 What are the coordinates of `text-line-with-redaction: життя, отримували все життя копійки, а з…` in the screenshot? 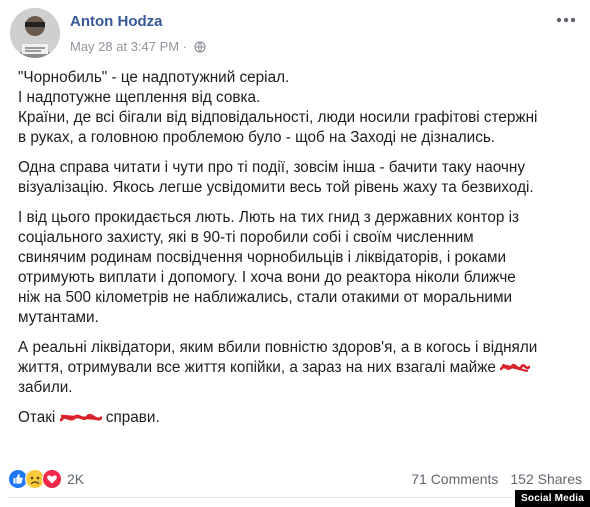 It's located at (298, 368).